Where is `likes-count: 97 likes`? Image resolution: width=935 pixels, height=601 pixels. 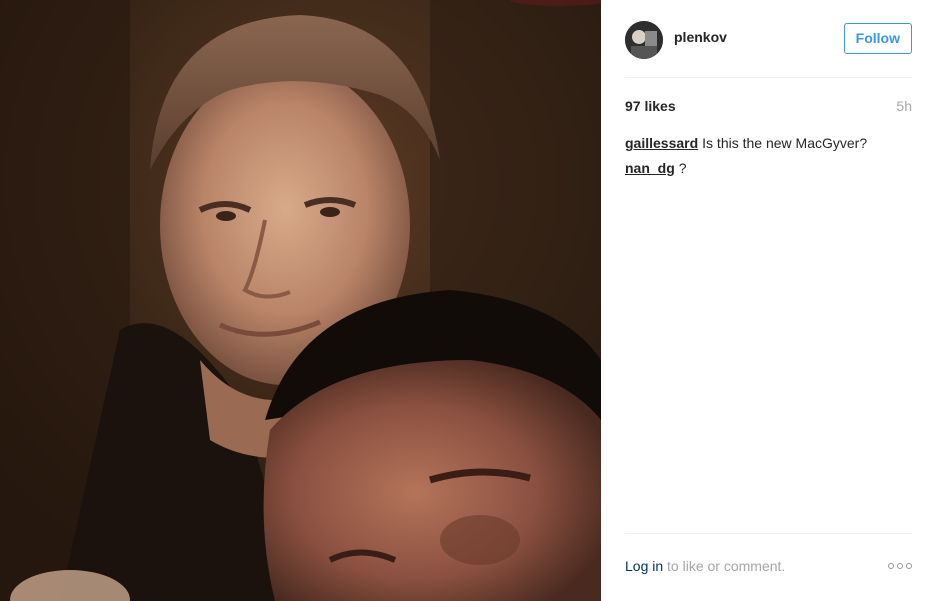 likes-count: 97 likes is located at coordinates (650, 106).